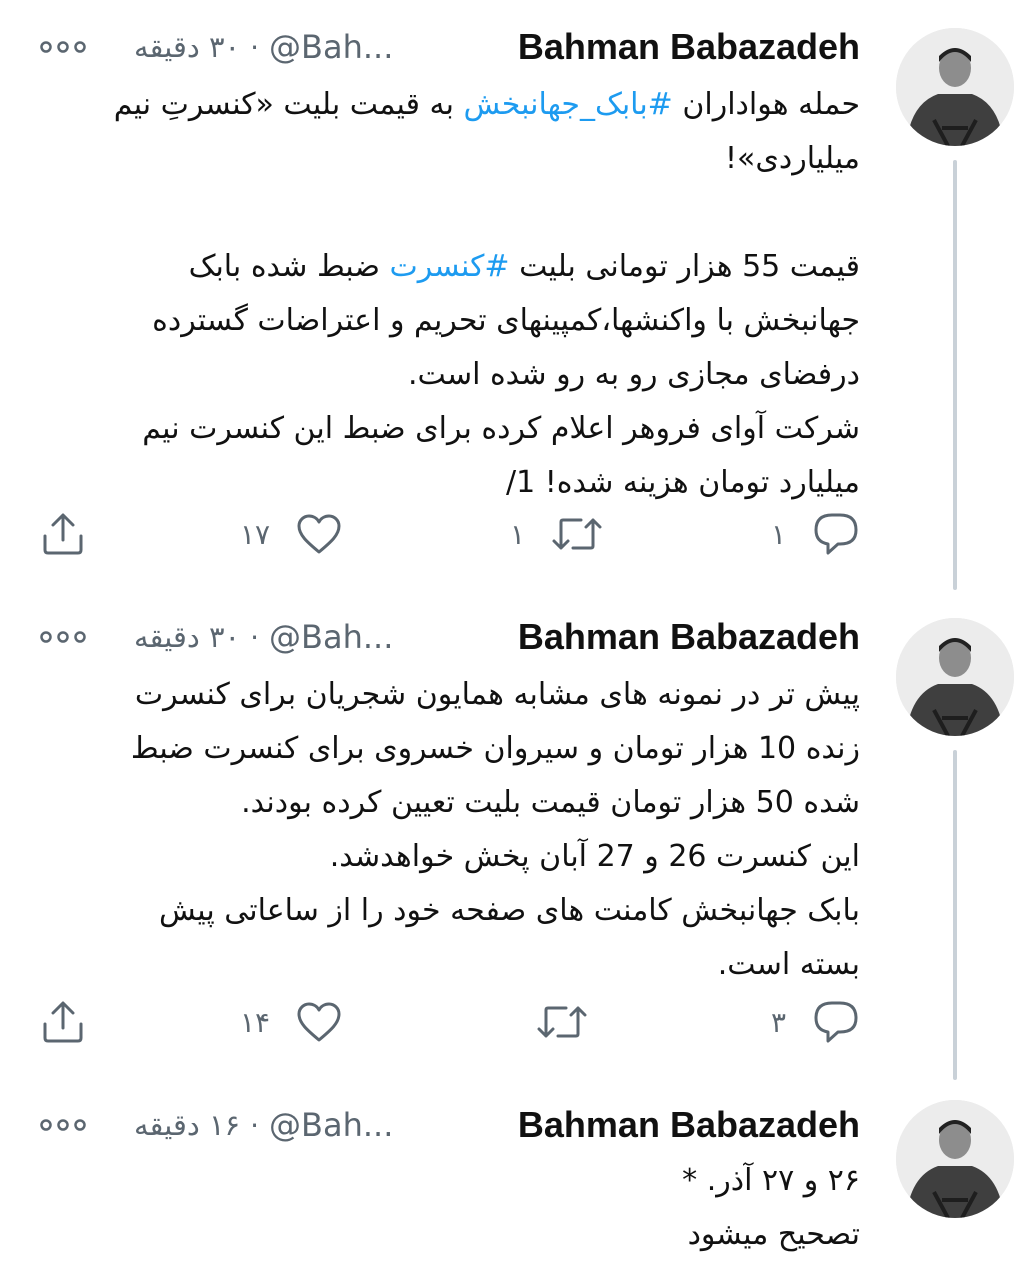  I want to click on tweet-text-segment: این کنسرت 26 و 27 آبان پخش خواهدشد., so click(594, 856).